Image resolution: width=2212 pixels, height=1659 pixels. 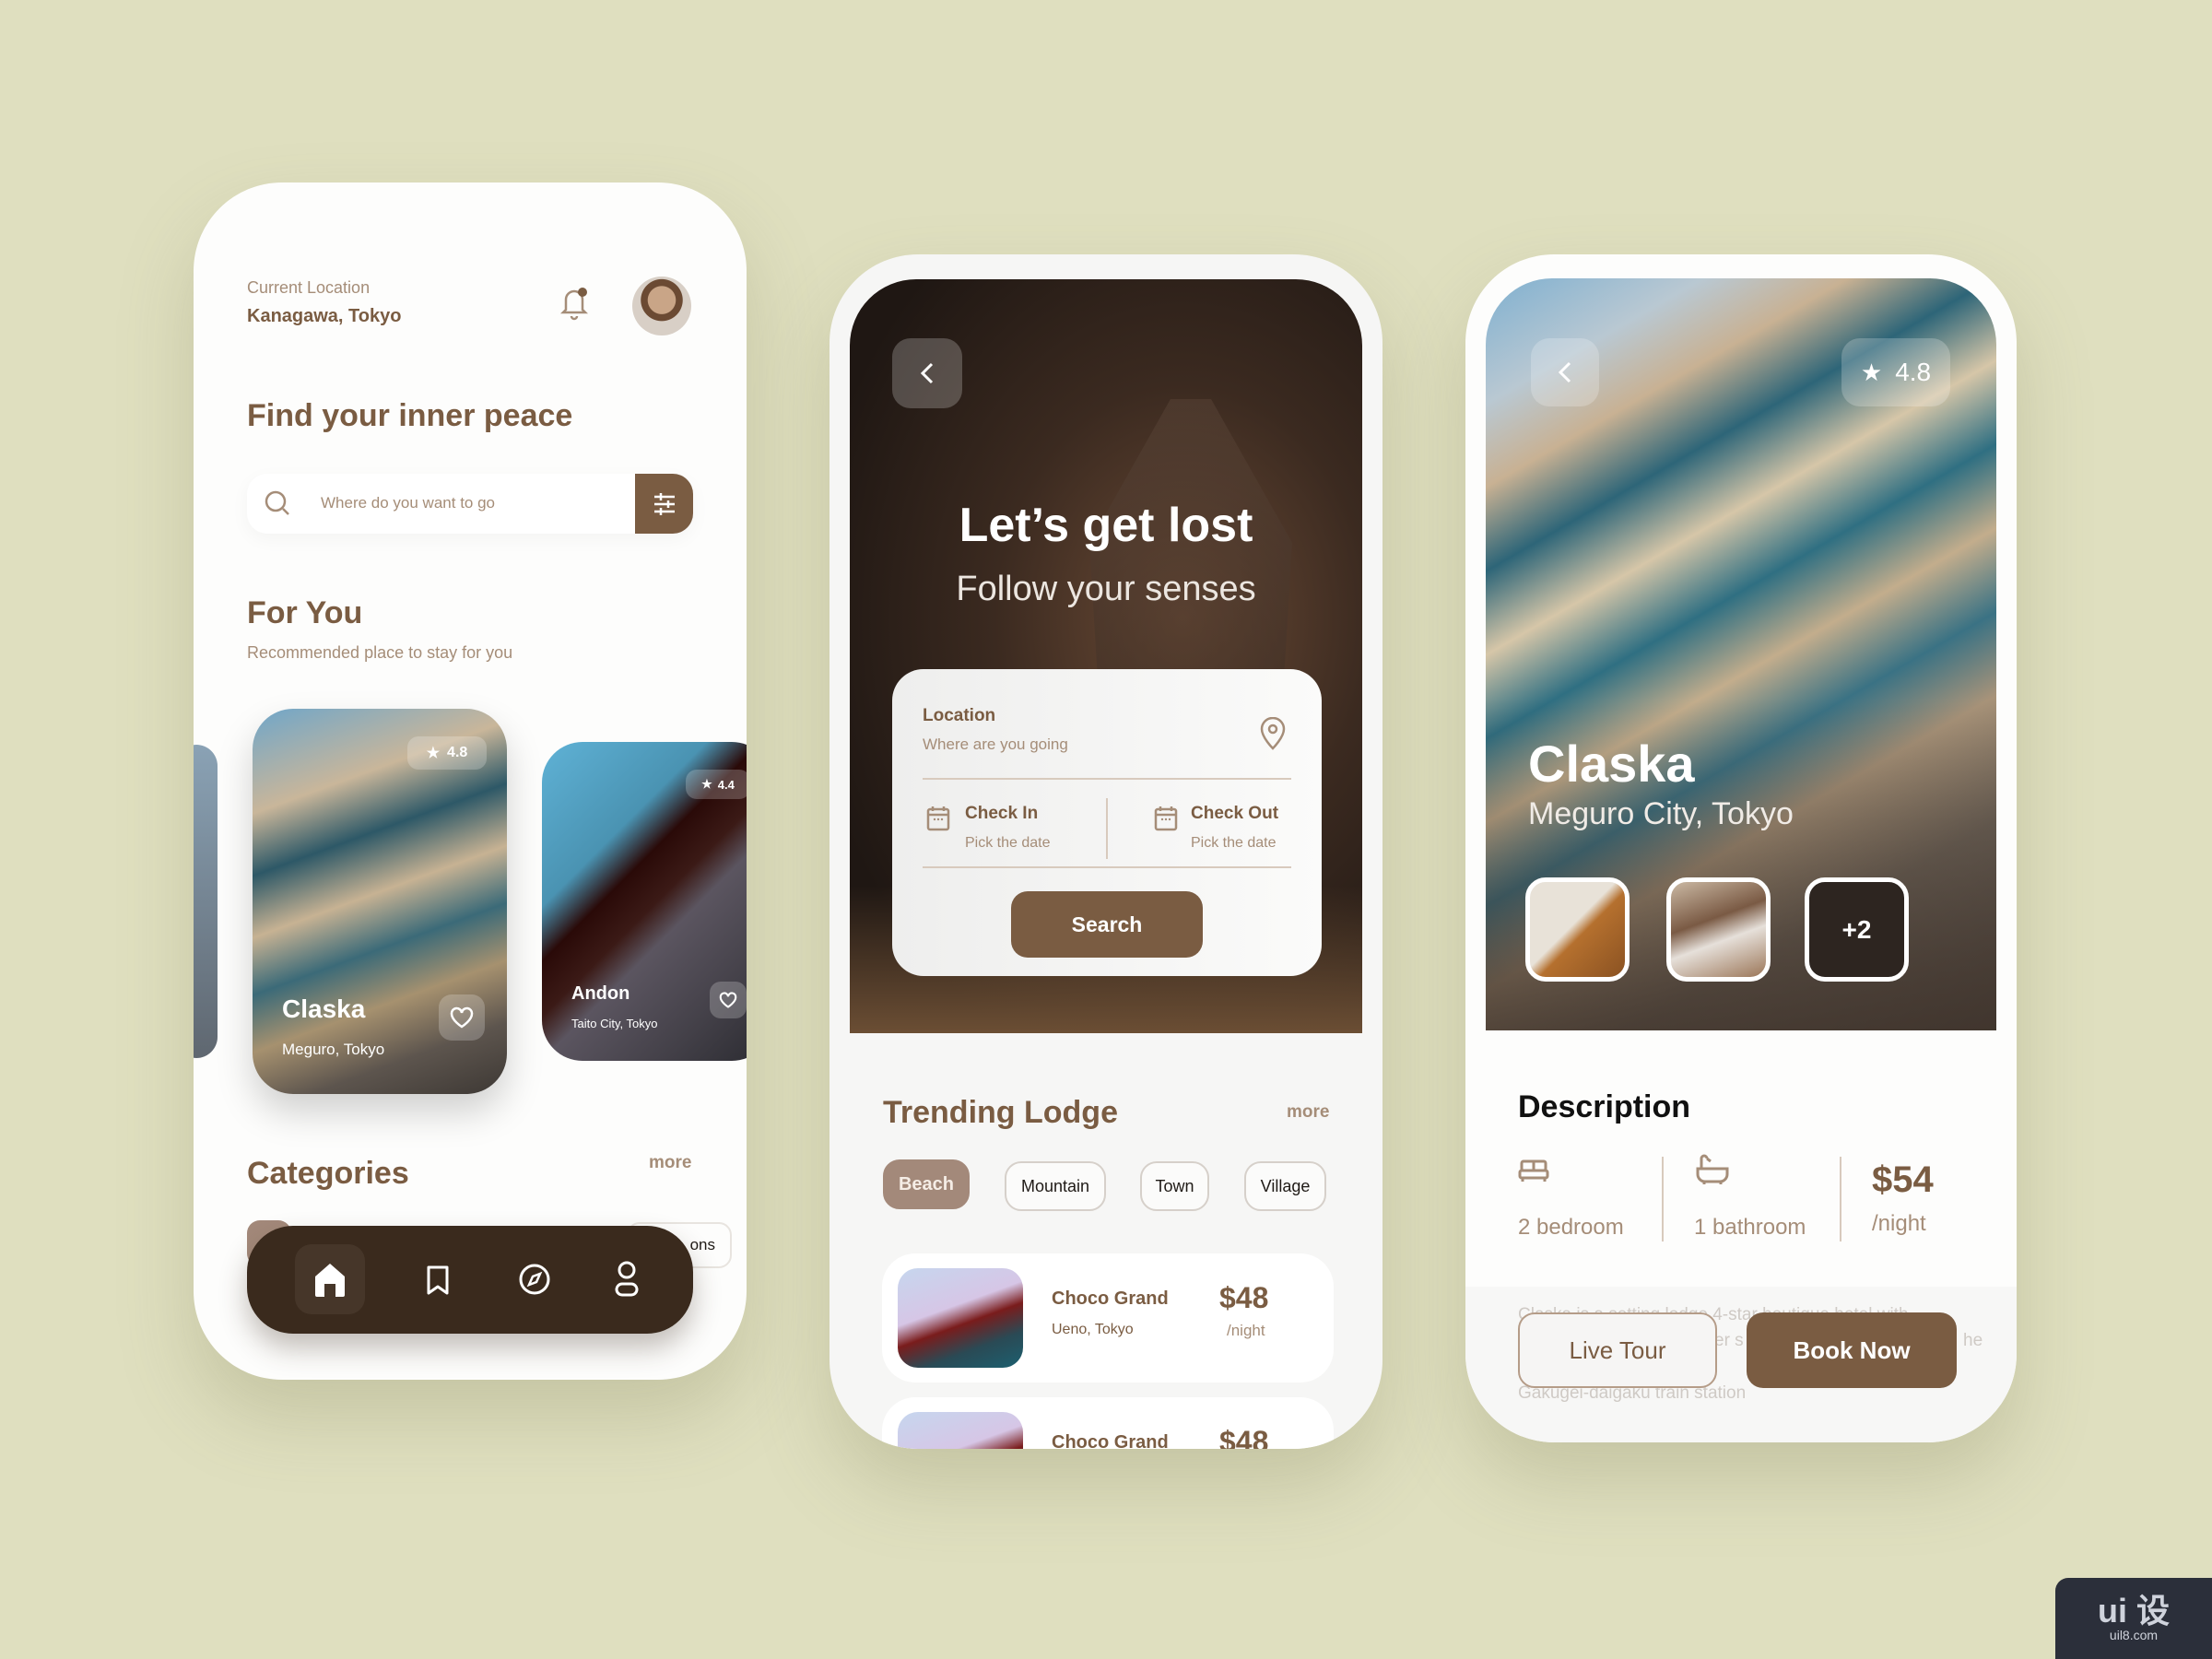 I want to click on bathroom-count: 1 bathroom, so click(x=1750, y=1227).